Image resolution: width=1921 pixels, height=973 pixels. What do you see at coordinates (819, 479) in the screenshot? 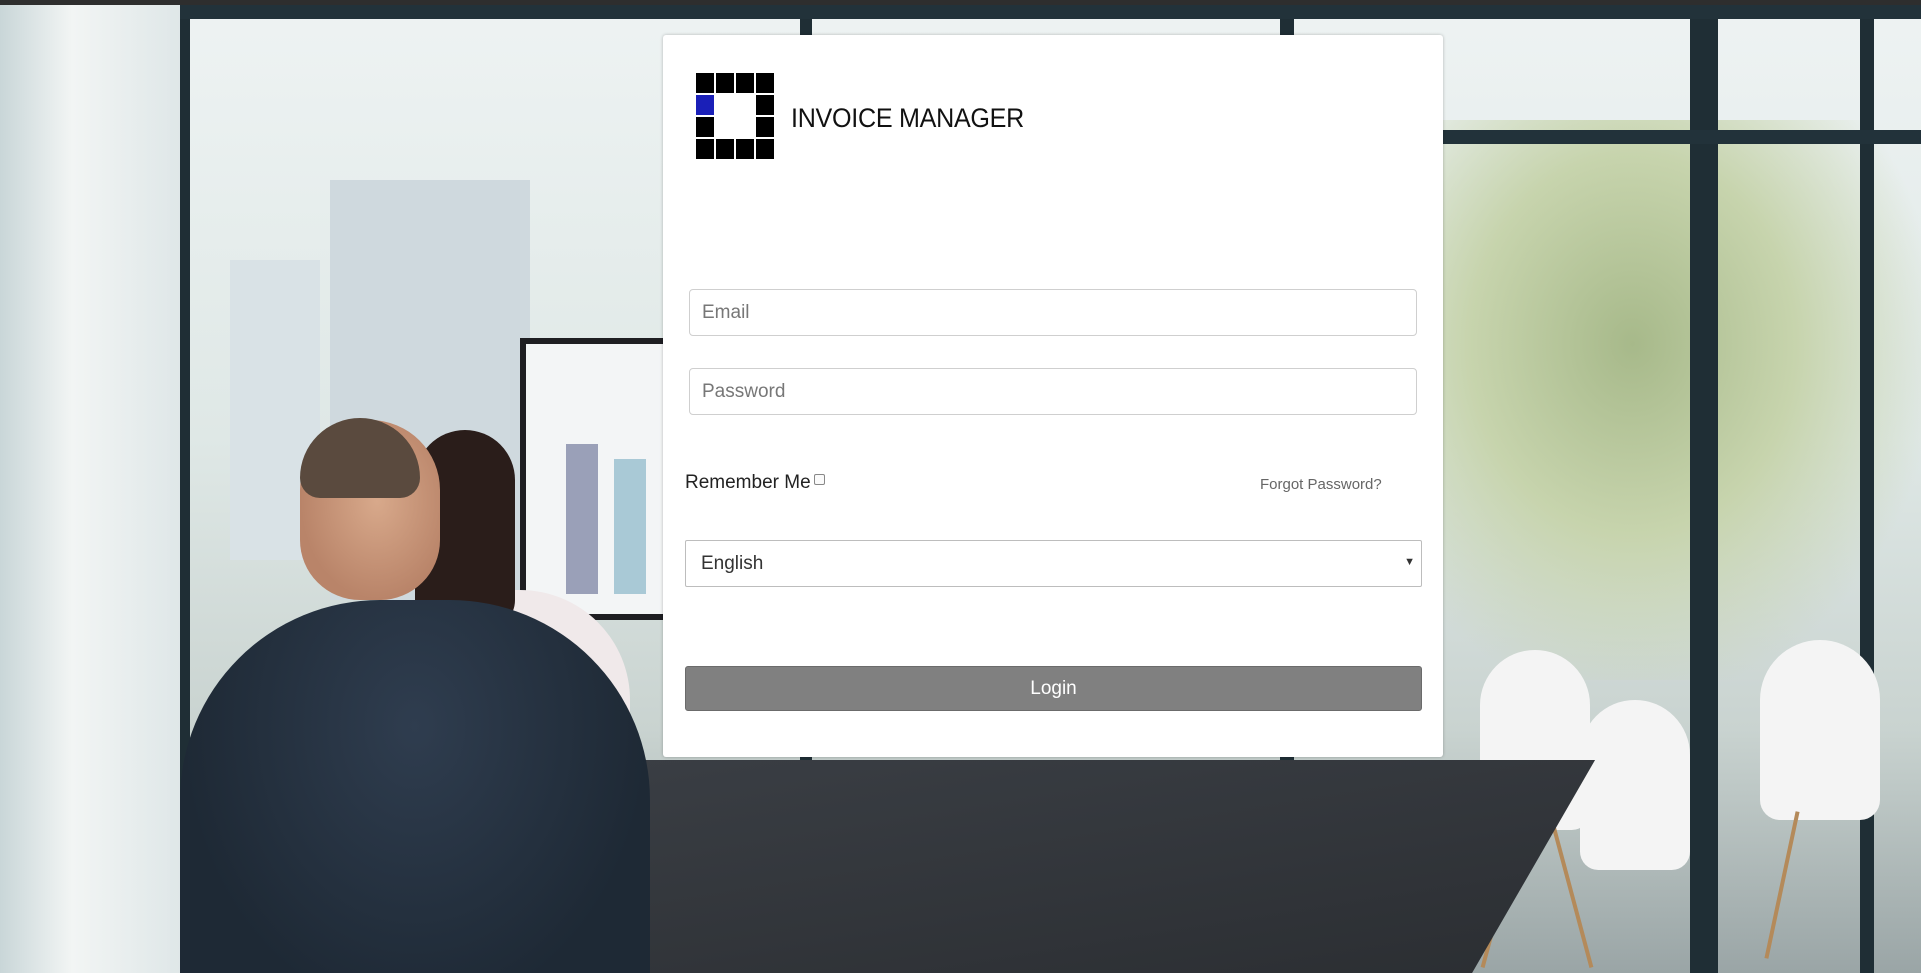
I see `remember-me-checkbox` at bounding box center [819, 479].